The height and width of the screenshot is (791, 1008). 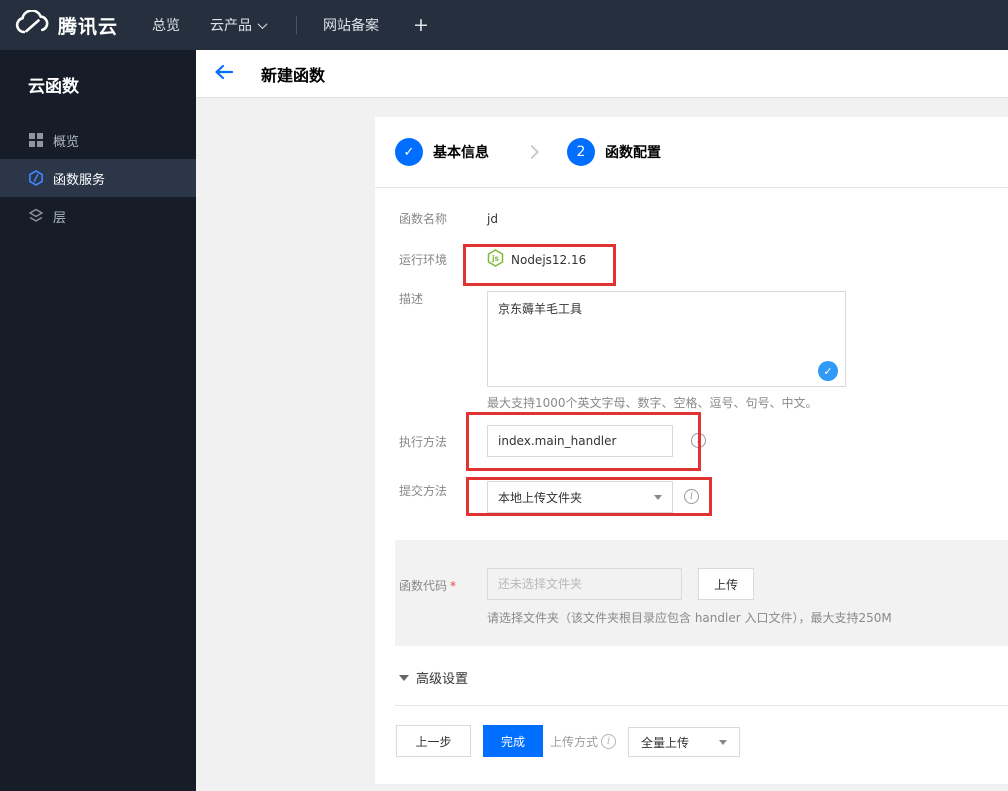 What do you see at coordinates (461, 153) in the screenshot?
I see `step1-label: 基本信息` at bounding box center [461, 153].